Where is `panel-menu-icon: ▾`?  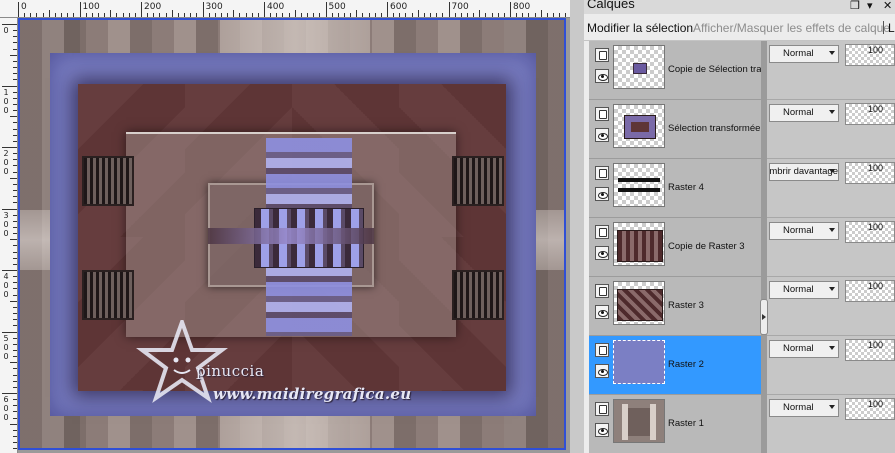 panel-menu-icon: ▾ is located at coordinates (870, 6).